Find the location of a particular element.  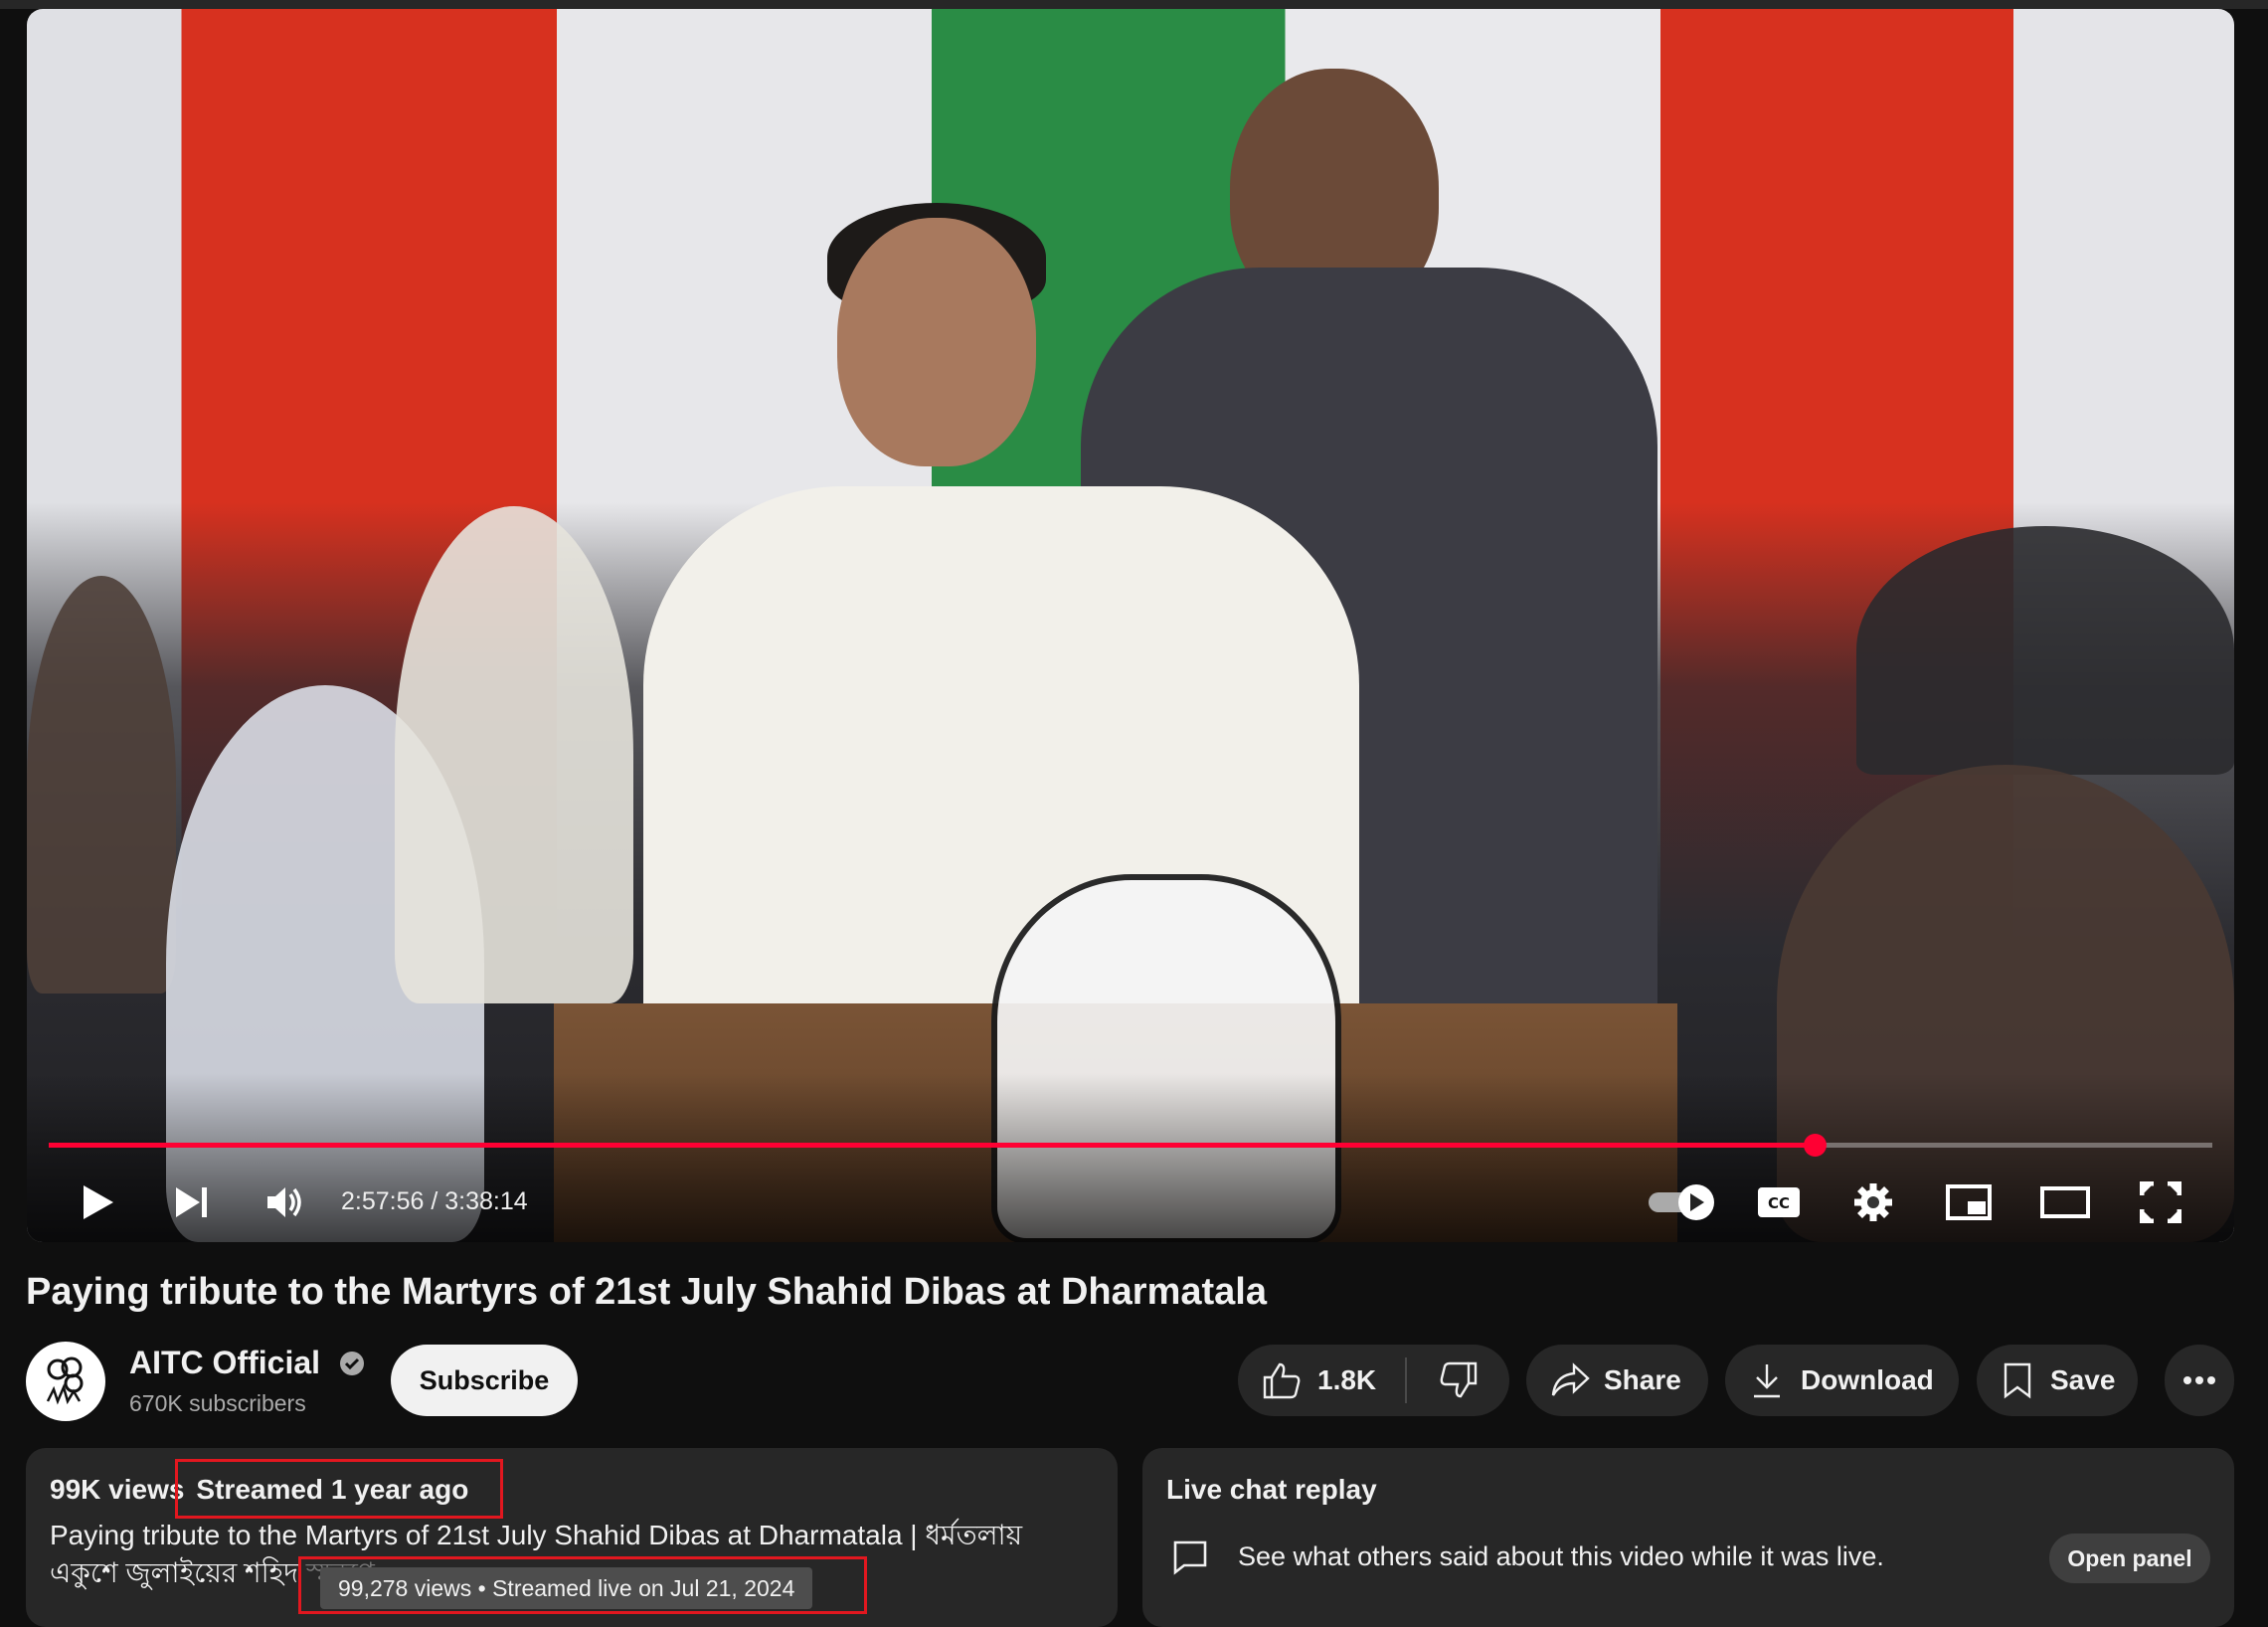

miniplayer-button is located at coordinates (1969, 1204).